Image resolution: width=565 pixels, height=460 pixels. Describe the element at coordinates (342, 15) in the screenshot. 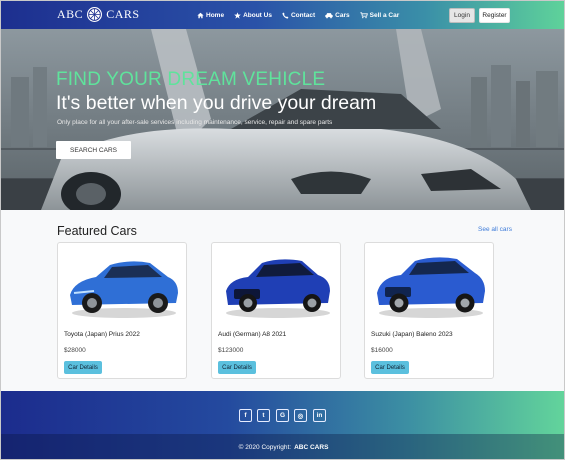

I see `nav-cars-label: Cars` at that location.